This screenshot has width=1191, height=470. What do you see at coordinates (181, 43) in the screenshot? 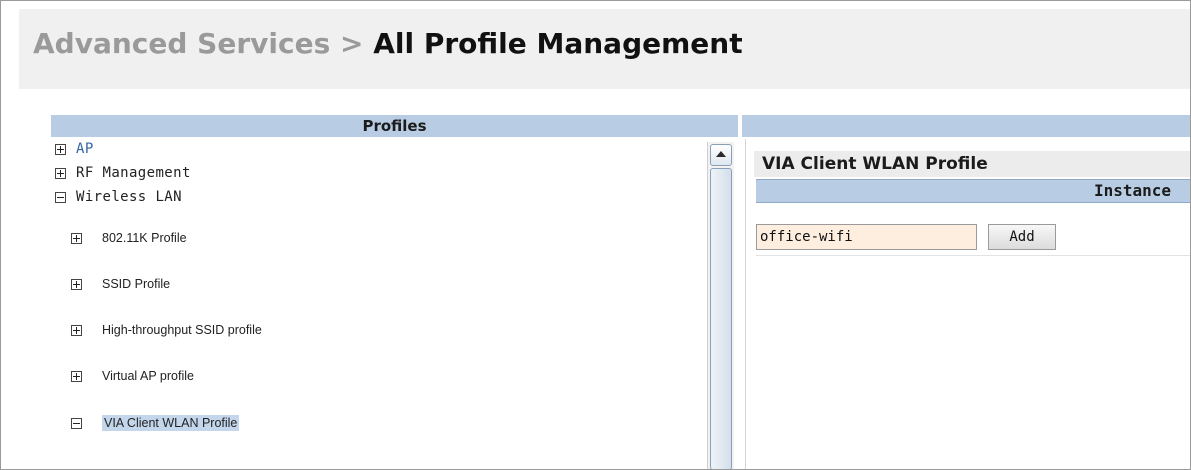
I see `breadcrumb-parent: Advanced Services` at bounding box center [181, 43].